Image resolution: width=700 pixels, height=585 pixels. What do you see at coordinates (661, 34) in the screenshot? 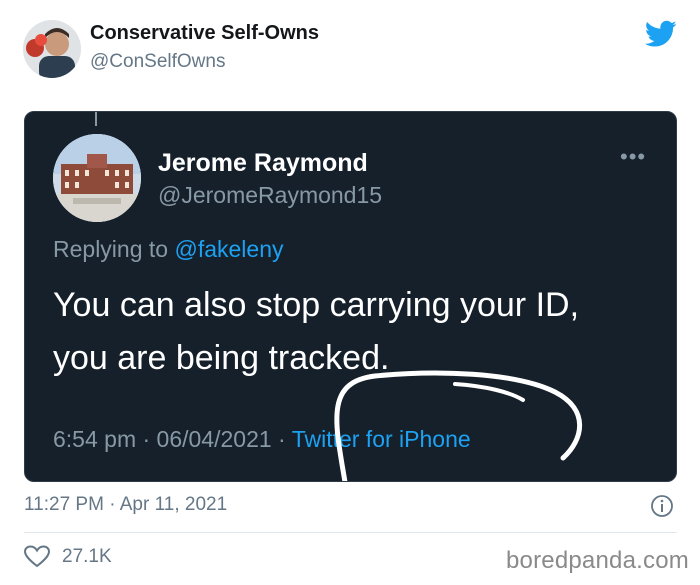
I see `twitter-logo-icon` at bounding box center [661, 34].